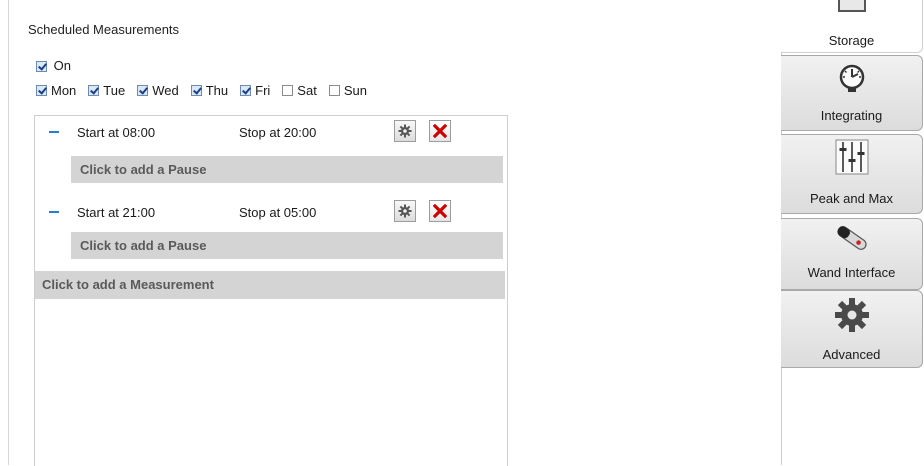 The image size is (924, 466). Describe the element at coordinates (116, 132) in the screenshot. I see `start-time: Start at 08:00` at that location.